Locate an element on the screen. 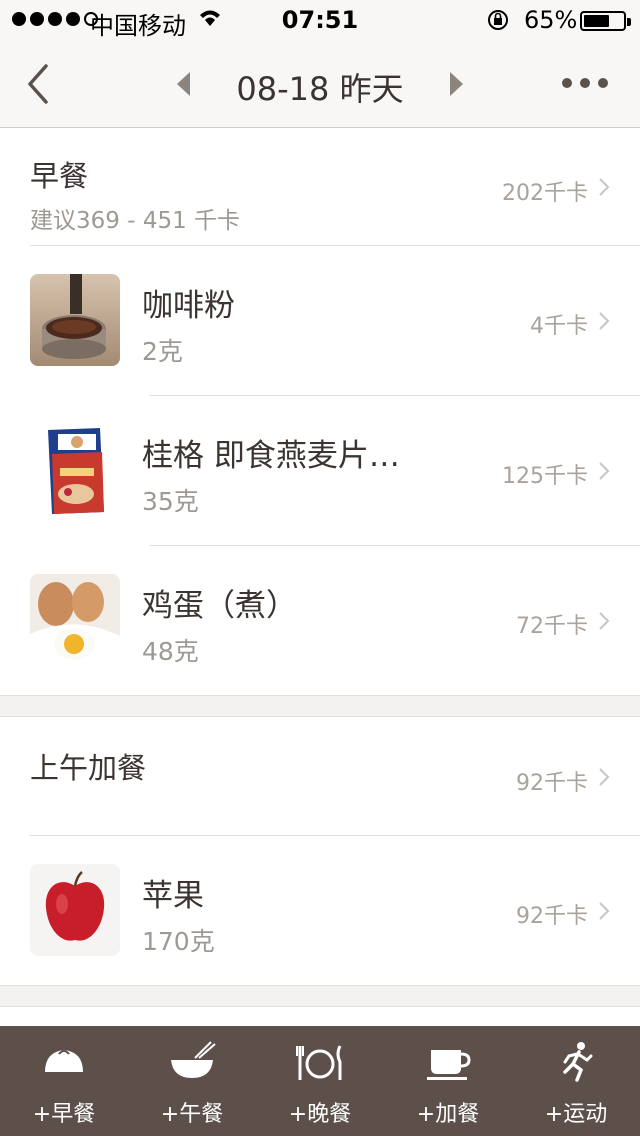 This screenshot has height=1136, width=640. food-kcal: 125千卡 is located at coordinates (545, 476).